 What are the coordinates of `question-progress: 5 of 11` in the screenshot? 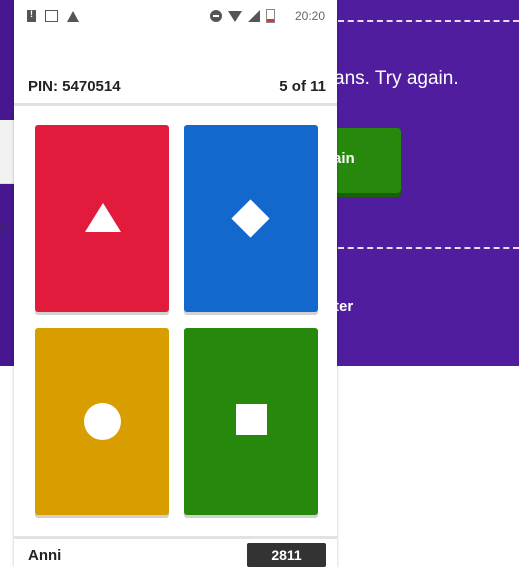 It's located at (302, 86).